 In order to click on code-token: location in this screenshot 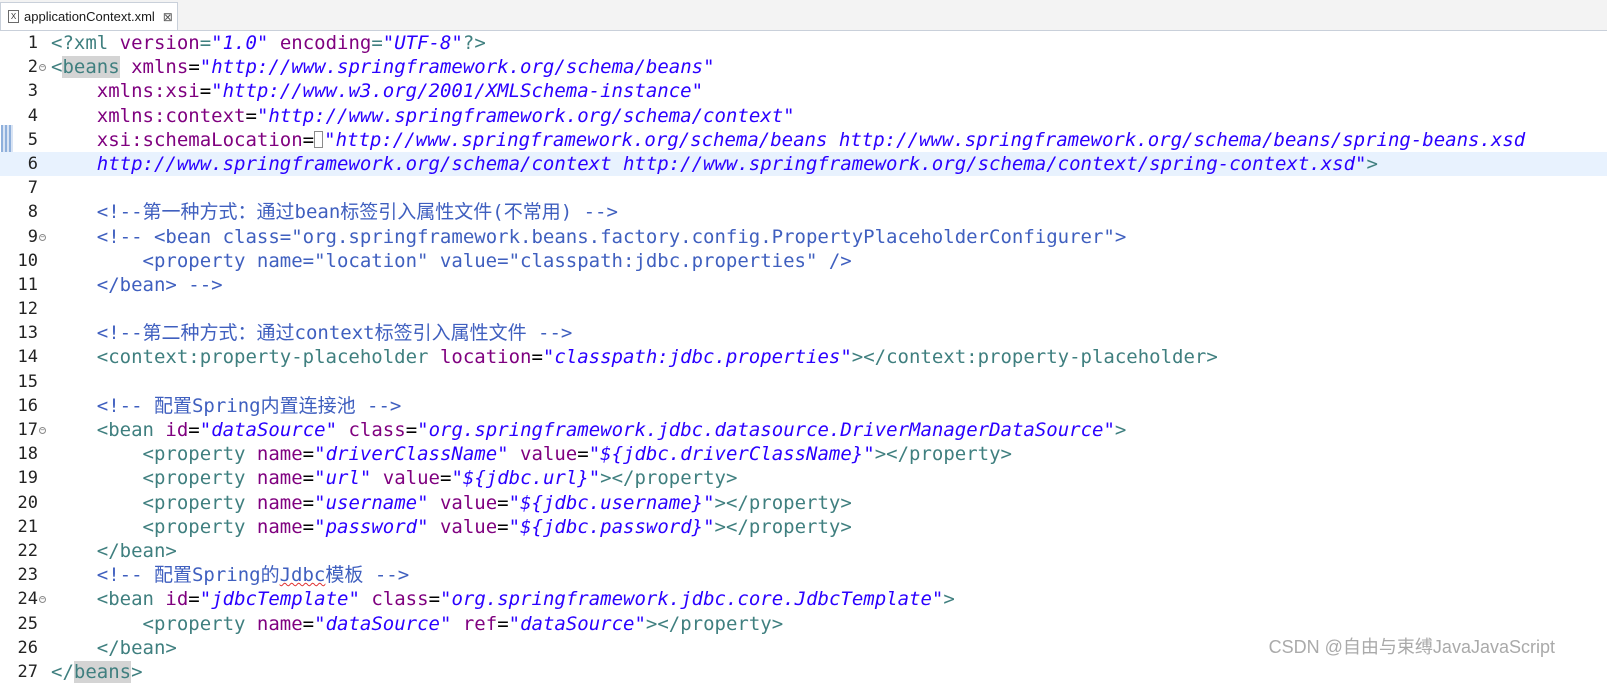, I will do `click(485, 357)`.